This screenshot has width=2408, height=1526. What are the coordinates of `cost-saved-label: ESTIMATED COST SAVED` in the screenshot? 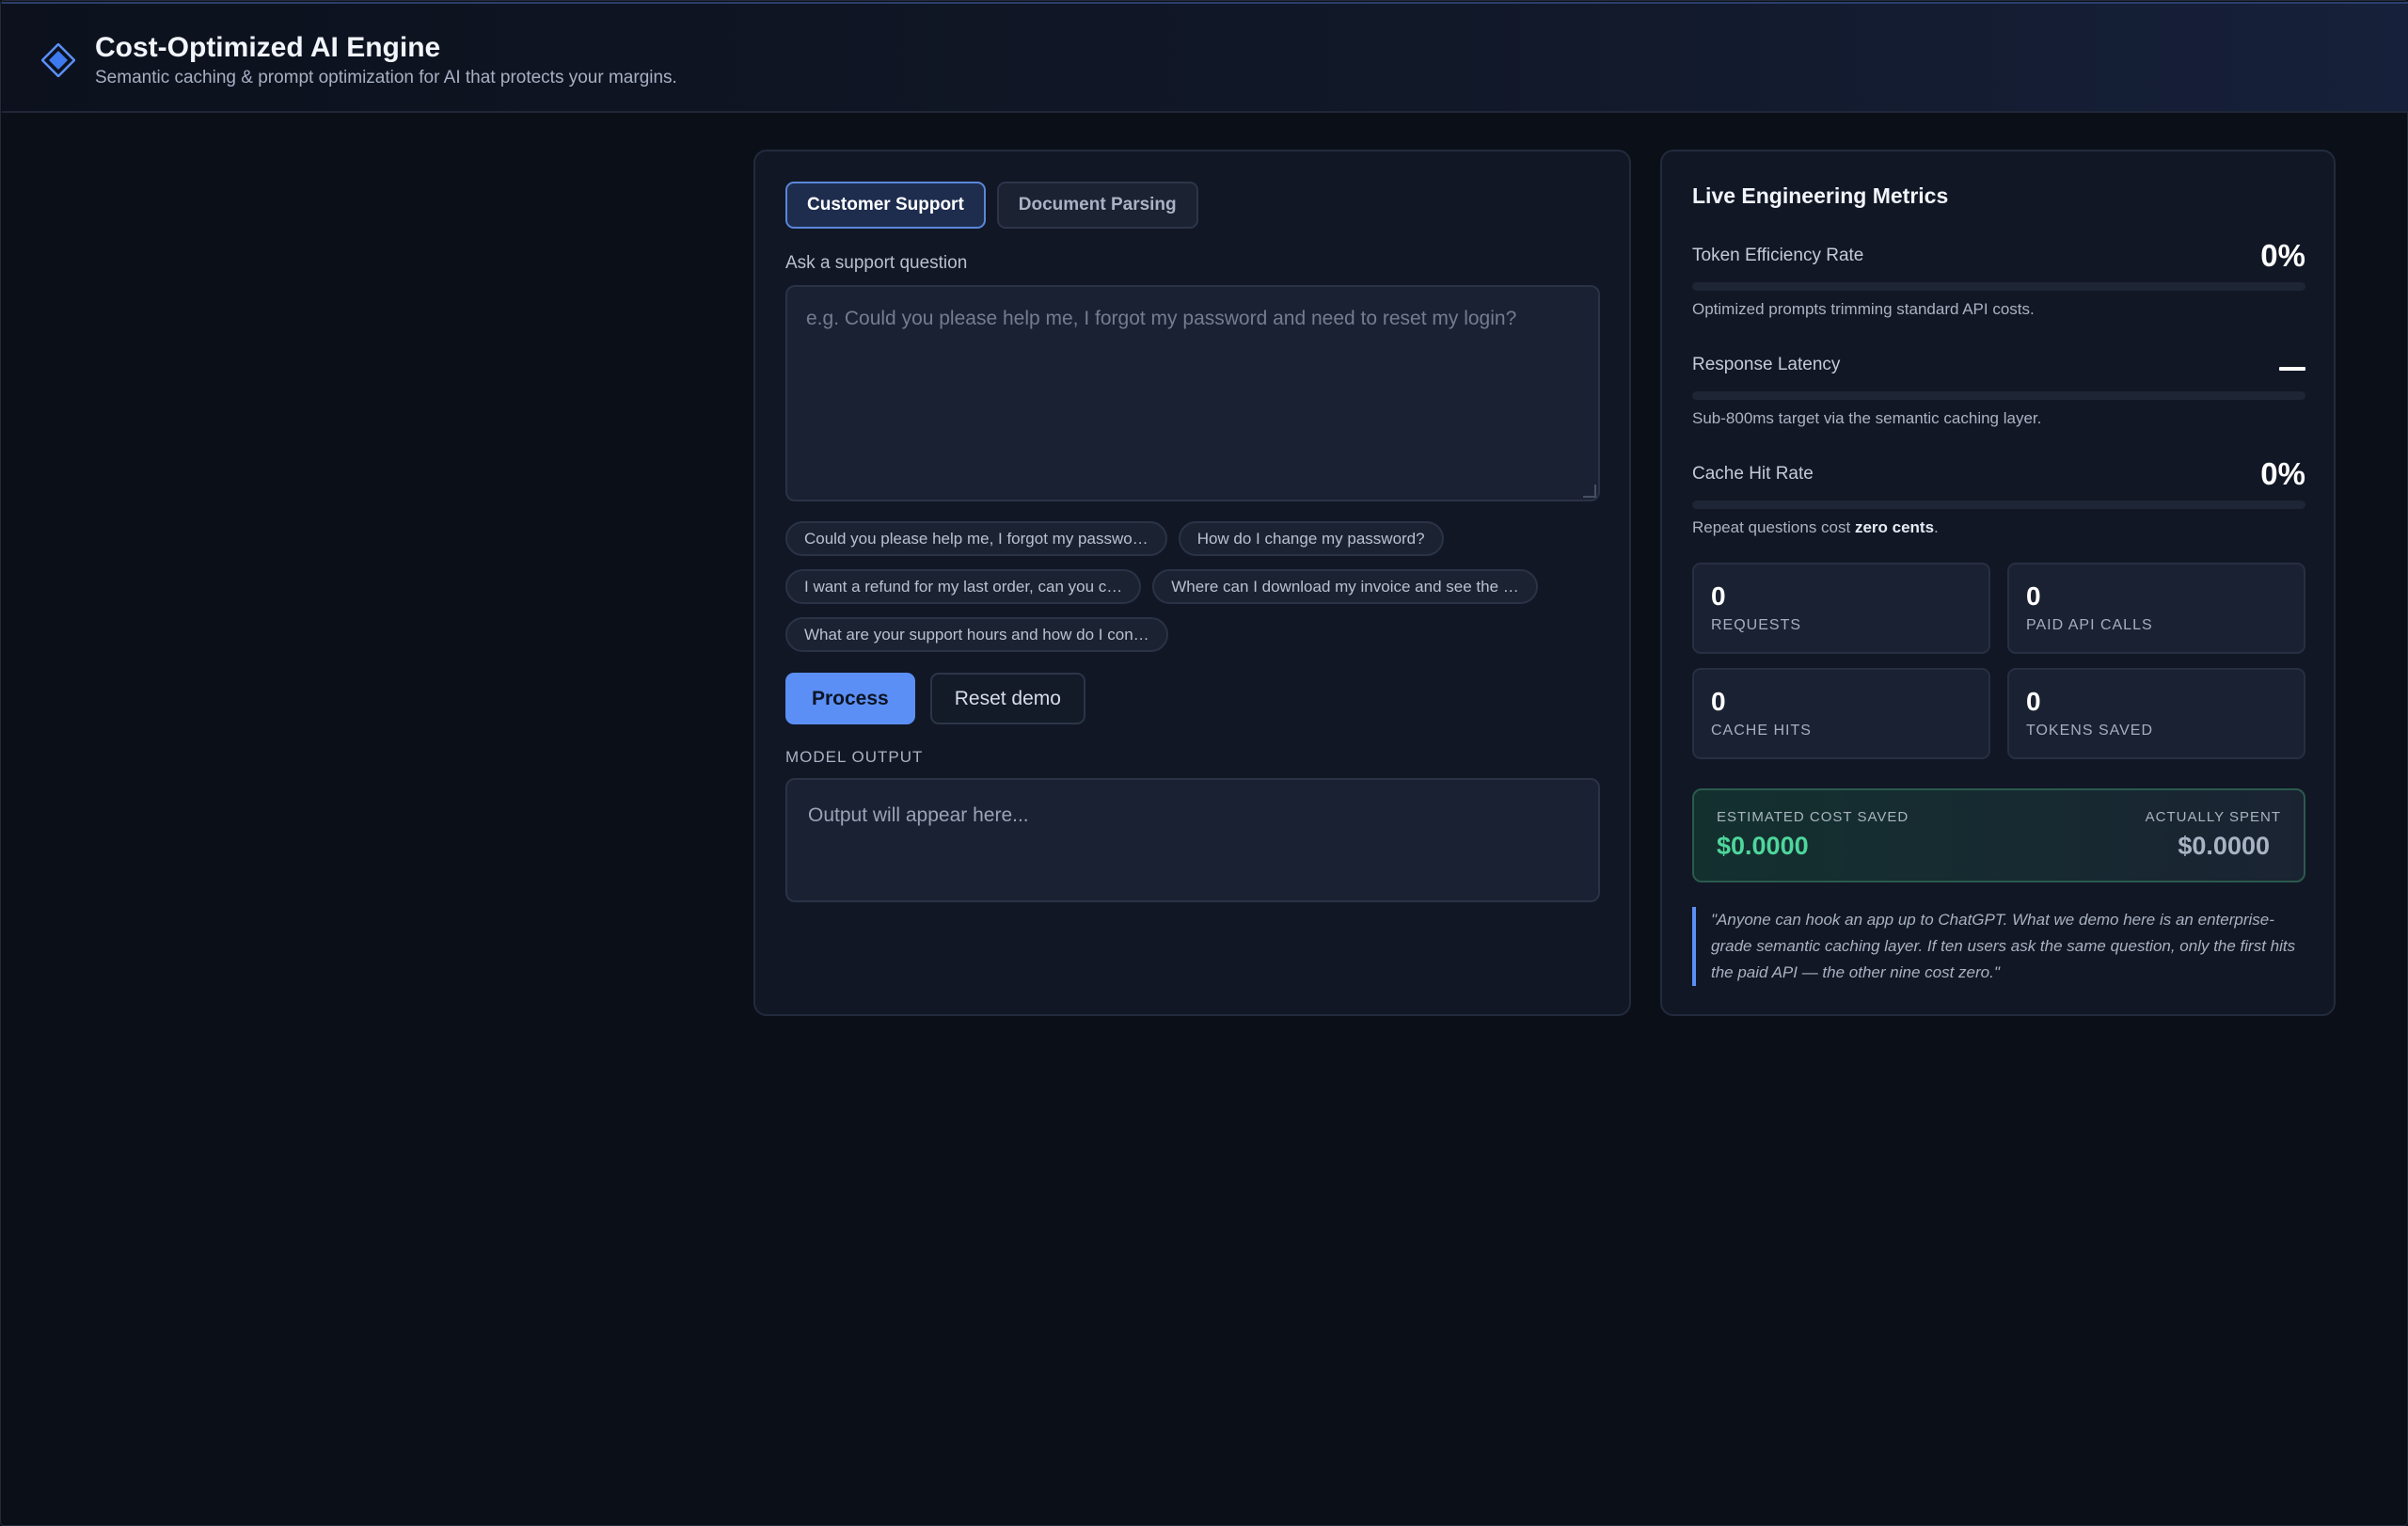 It's located at (1813, 817).